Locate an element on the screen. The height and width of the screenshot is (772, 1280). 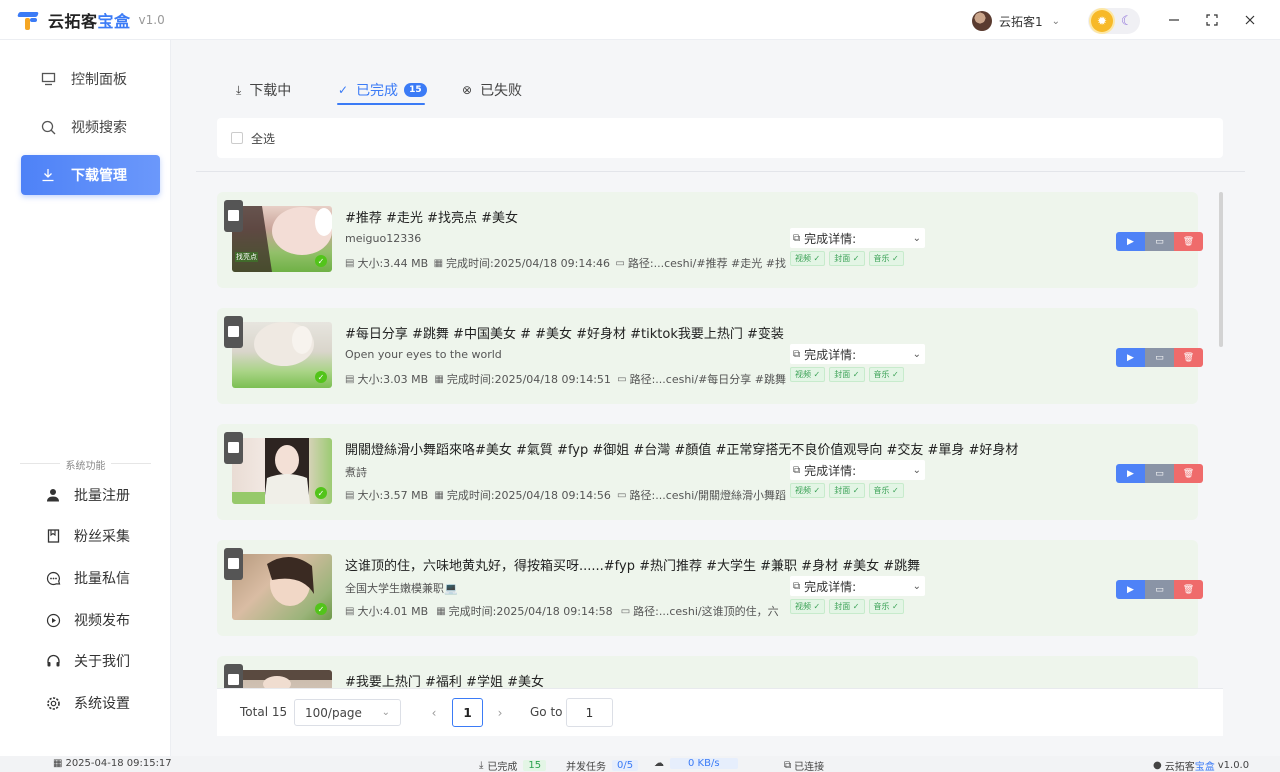
theme-toggle: ✹ ☾ is located at coordinates (1114, 21).